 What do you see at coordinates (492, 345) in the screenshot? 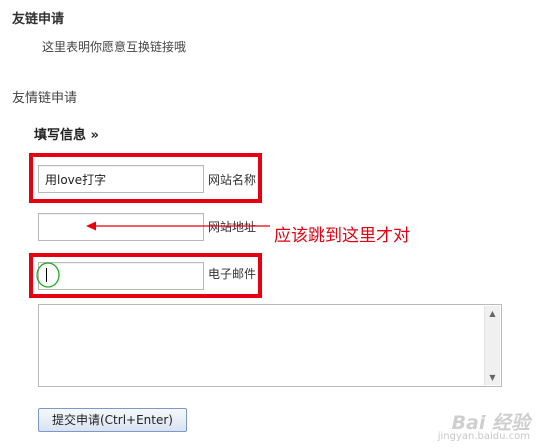
I see `textarea-scrollbar: ▲ ▼` at bounding box center [492, 345].